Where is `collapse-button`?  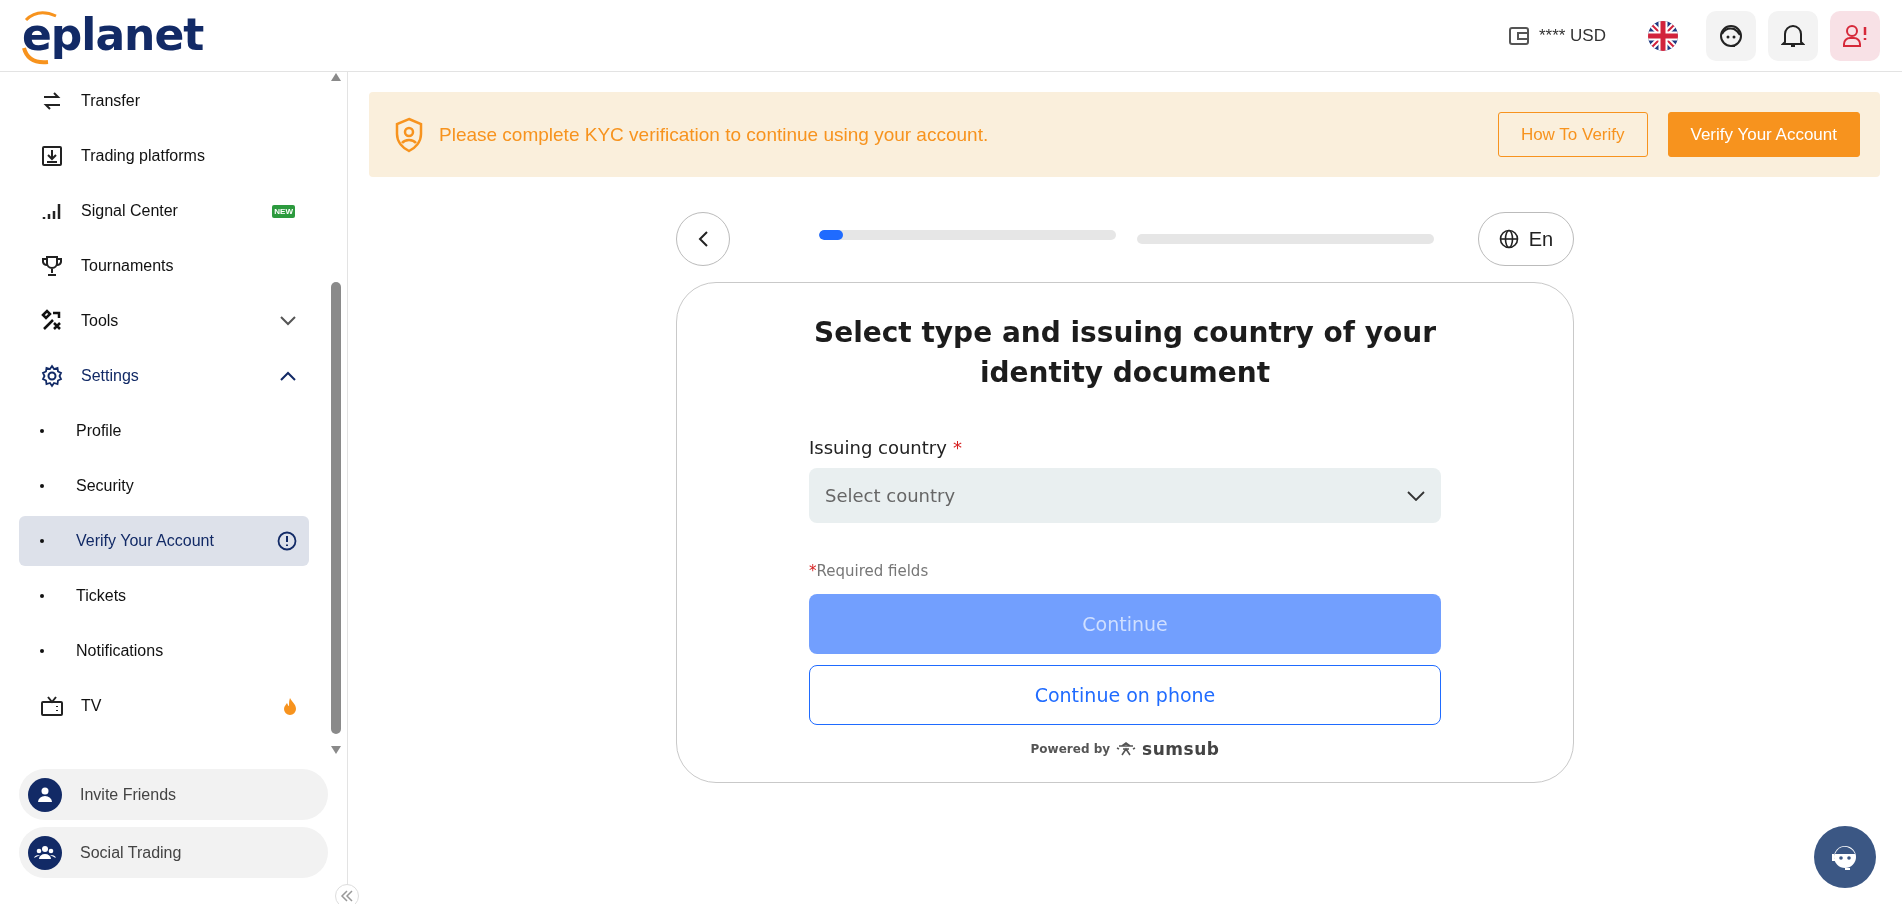 collapse-button is located at coordinates (347, 894).